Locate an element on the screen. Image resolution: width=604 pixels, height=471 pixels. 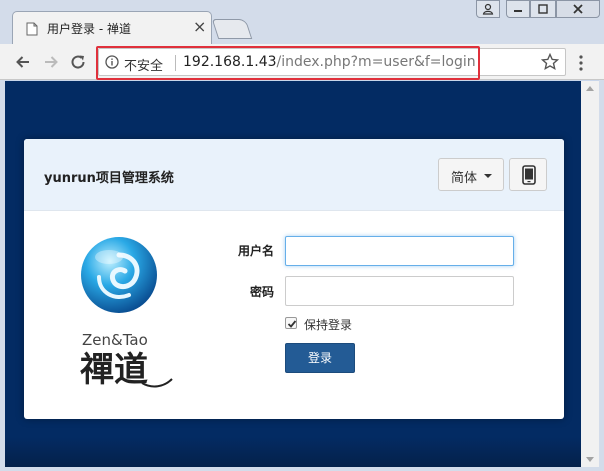
minimize-icon is located at coordinates (518, 11).